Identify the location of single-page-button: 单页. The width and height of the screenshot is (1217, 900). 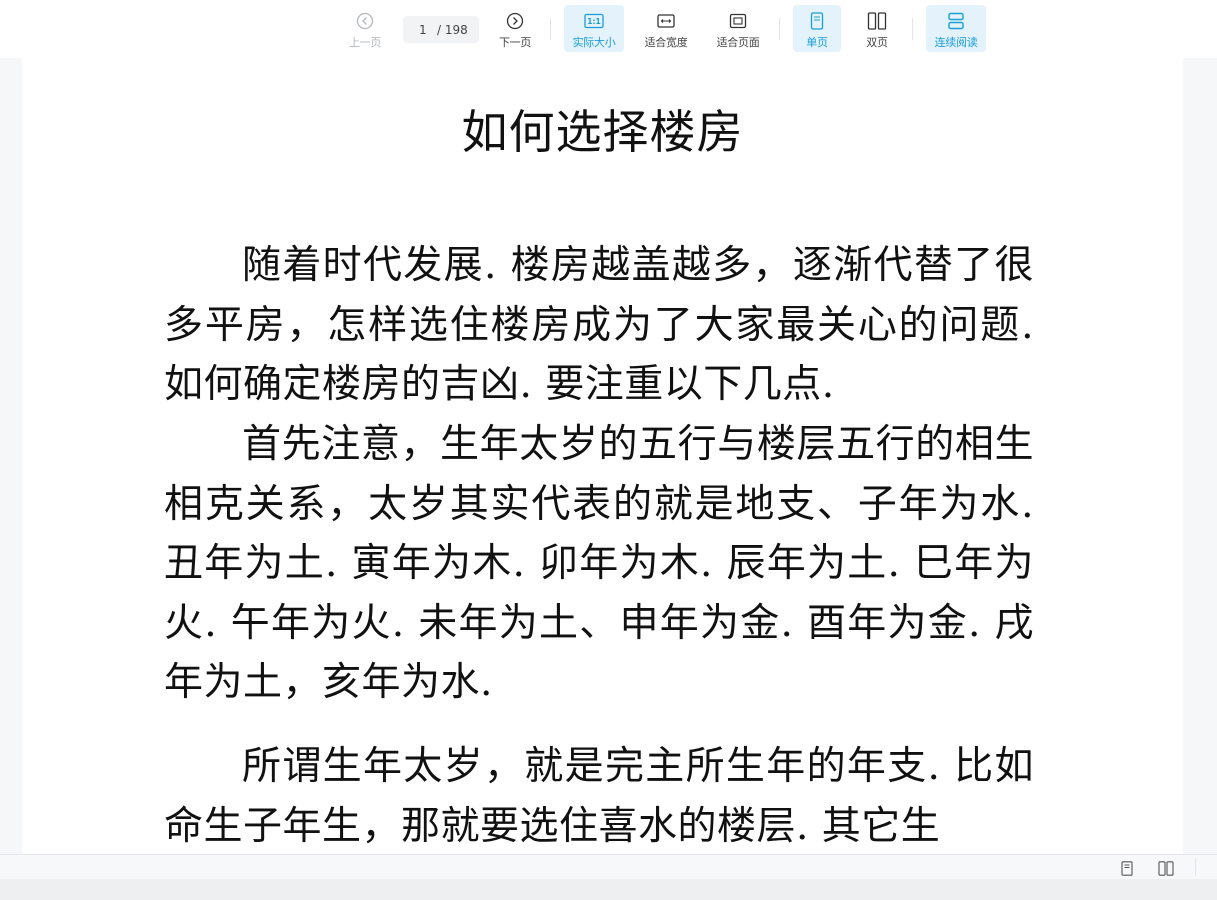
(817, 28).